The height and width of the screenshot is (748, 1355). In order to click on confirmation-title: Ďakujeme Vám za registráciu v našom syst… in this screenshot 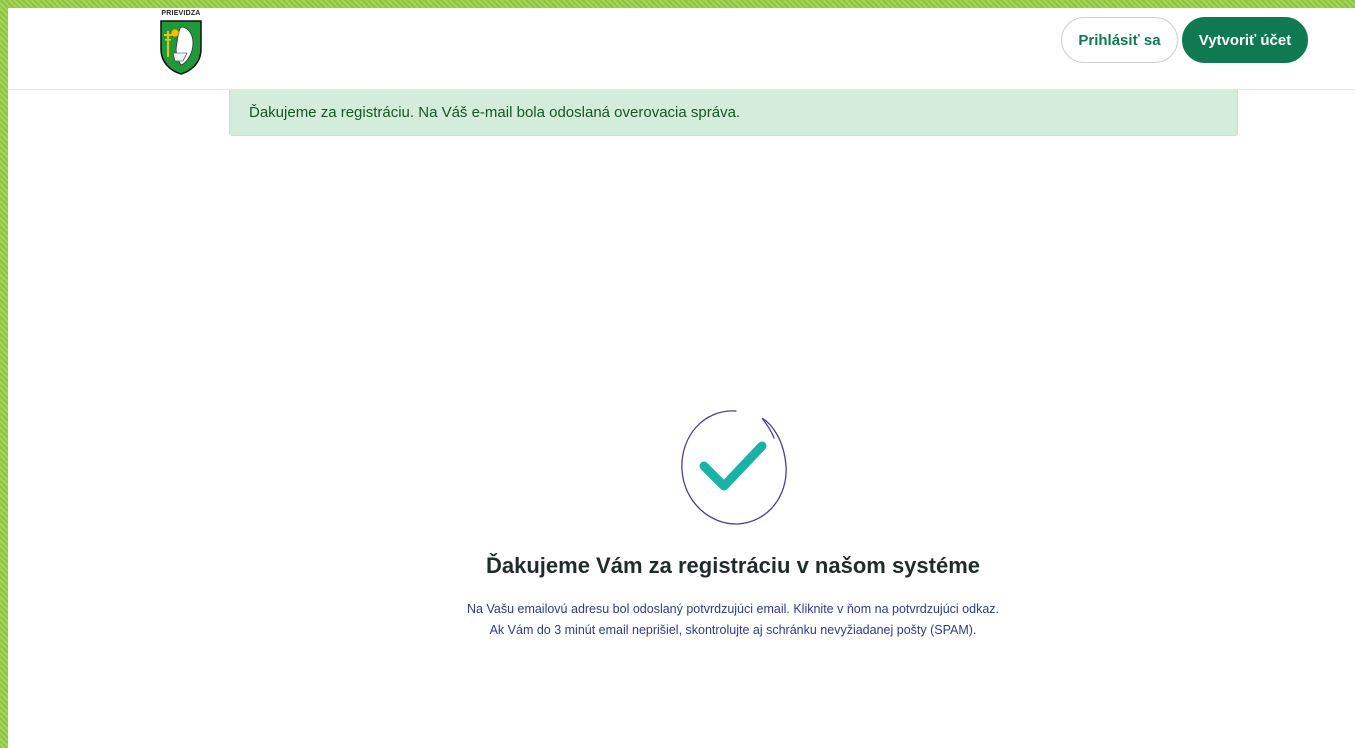, I will do `click(733, 565)`.